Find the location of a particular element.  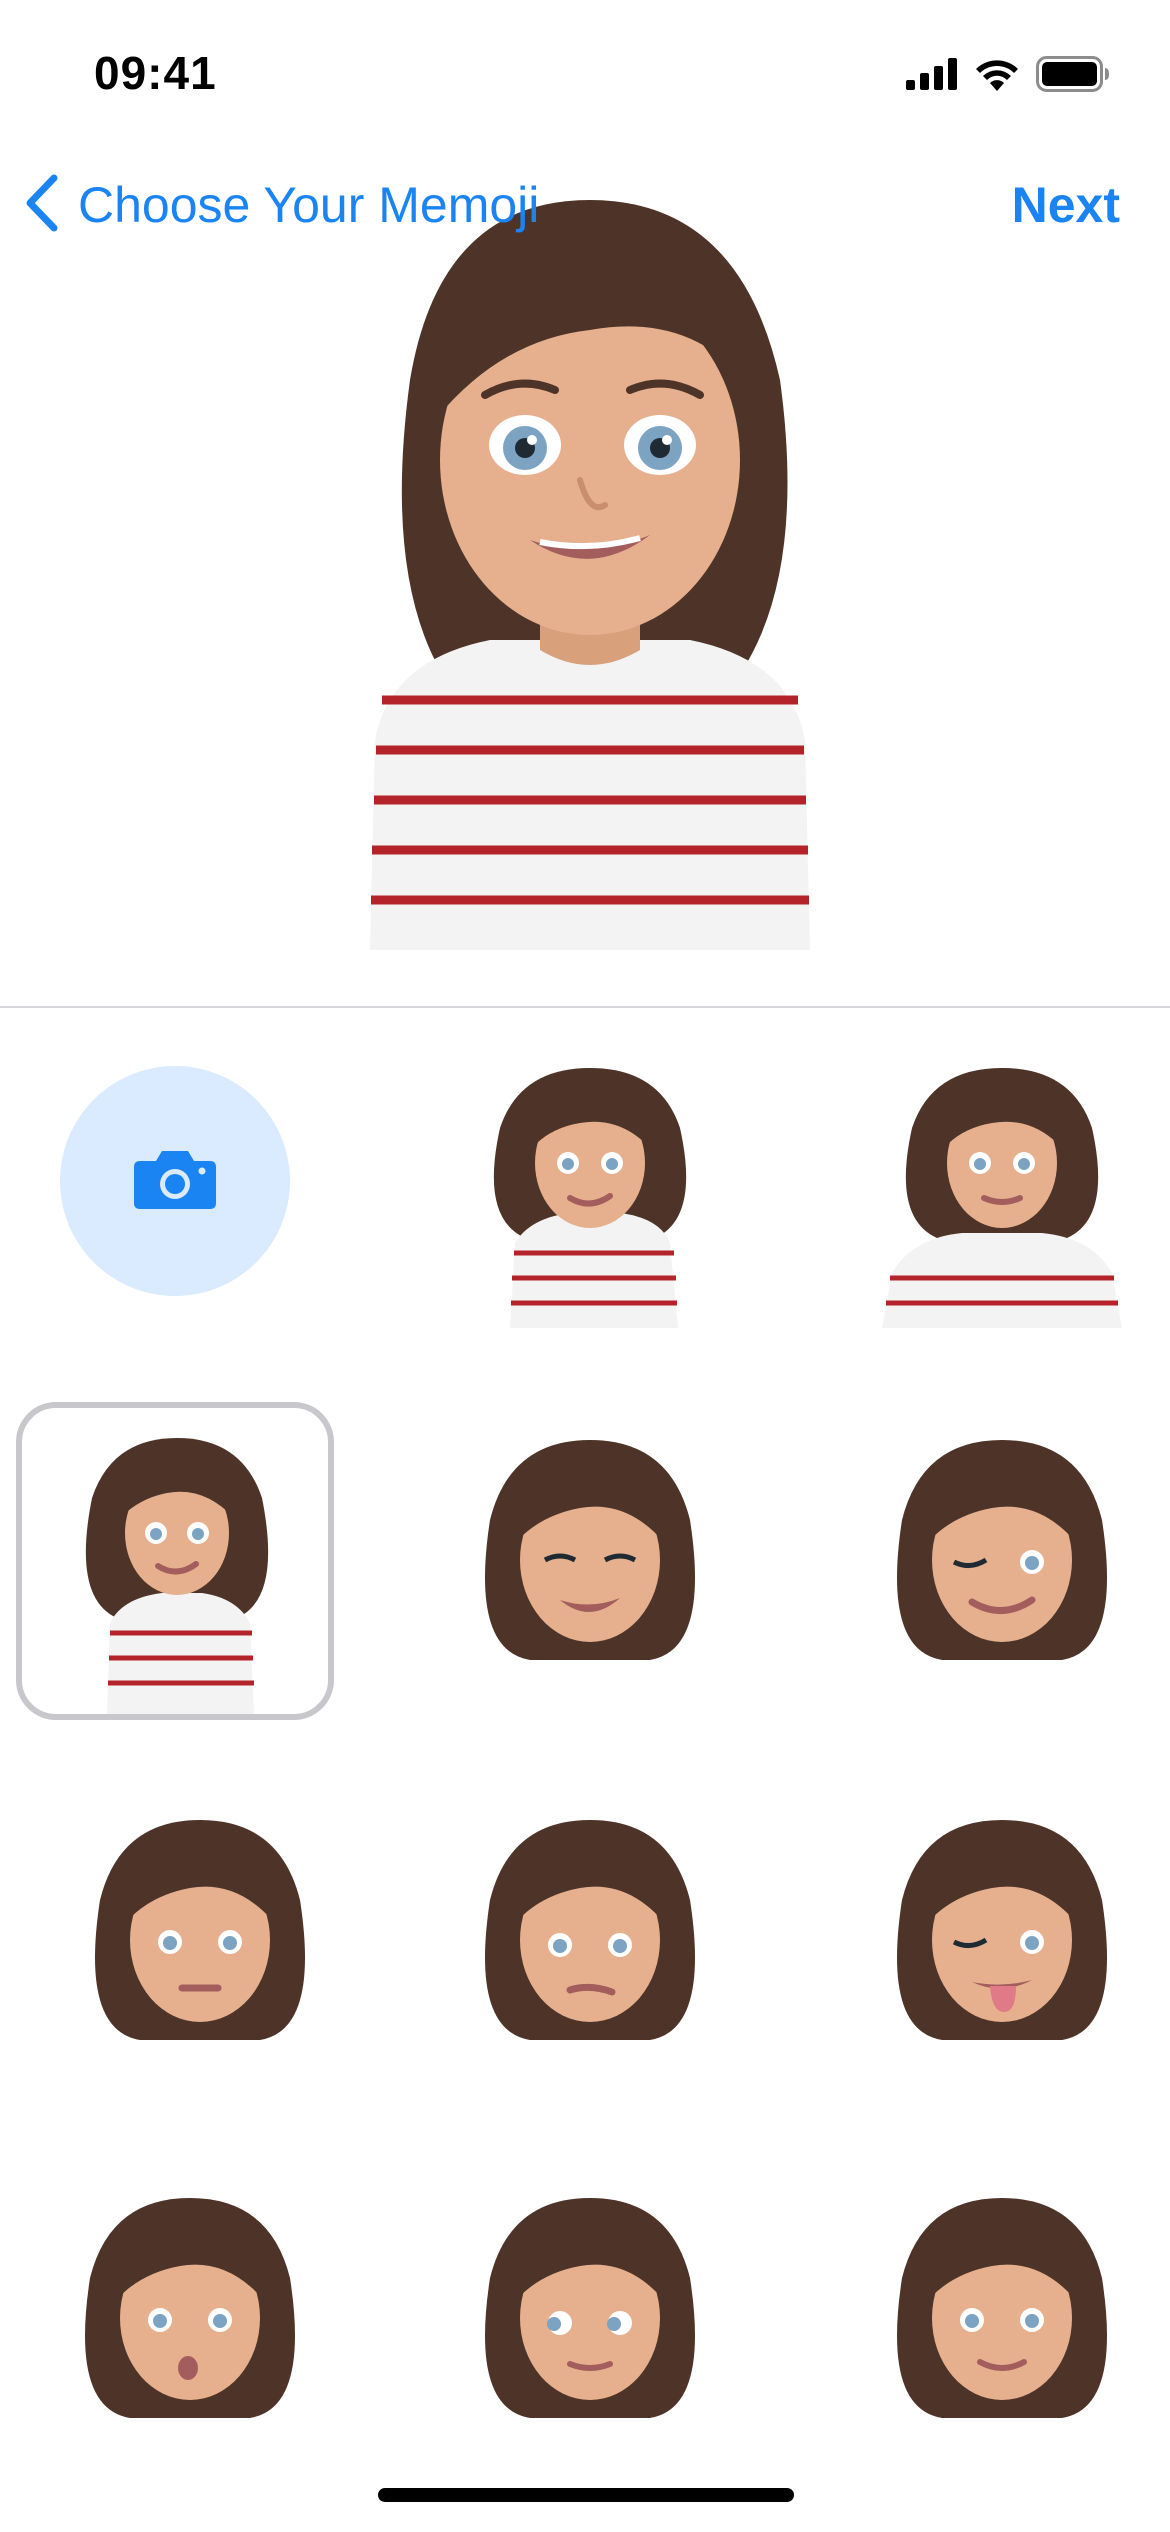

status-time: 09:41 is located at coordinates (155, 73).